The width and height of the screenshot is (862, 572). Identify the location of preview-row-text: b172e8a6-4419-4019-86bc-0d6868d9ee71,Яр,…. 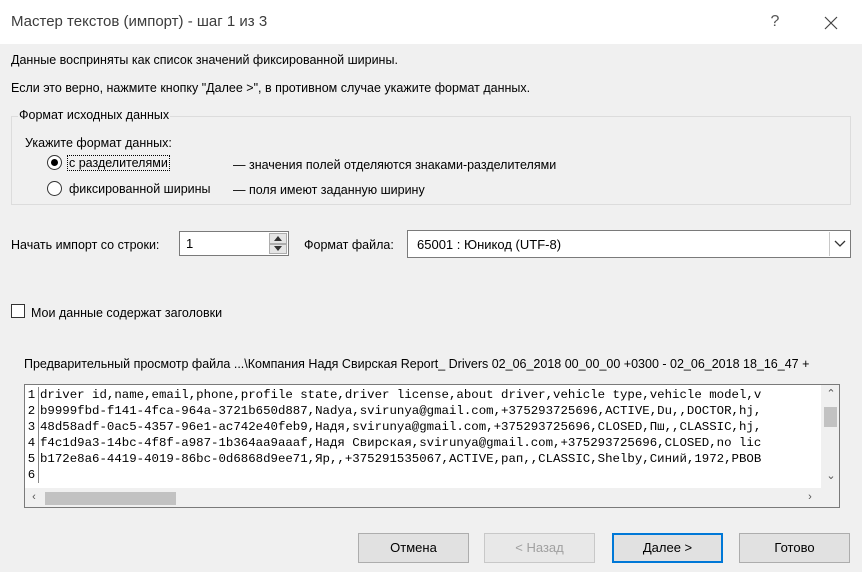
(401, 459).